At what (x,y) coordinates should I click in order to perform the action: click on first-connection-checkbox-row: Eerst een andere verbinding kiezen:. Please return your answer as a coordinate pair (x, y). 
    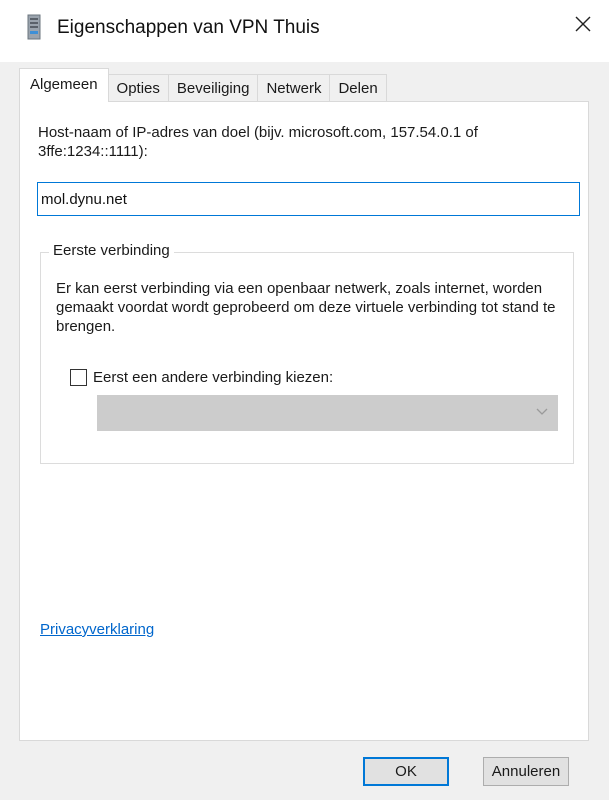
    Looking at the image, I should click on (201, 377).